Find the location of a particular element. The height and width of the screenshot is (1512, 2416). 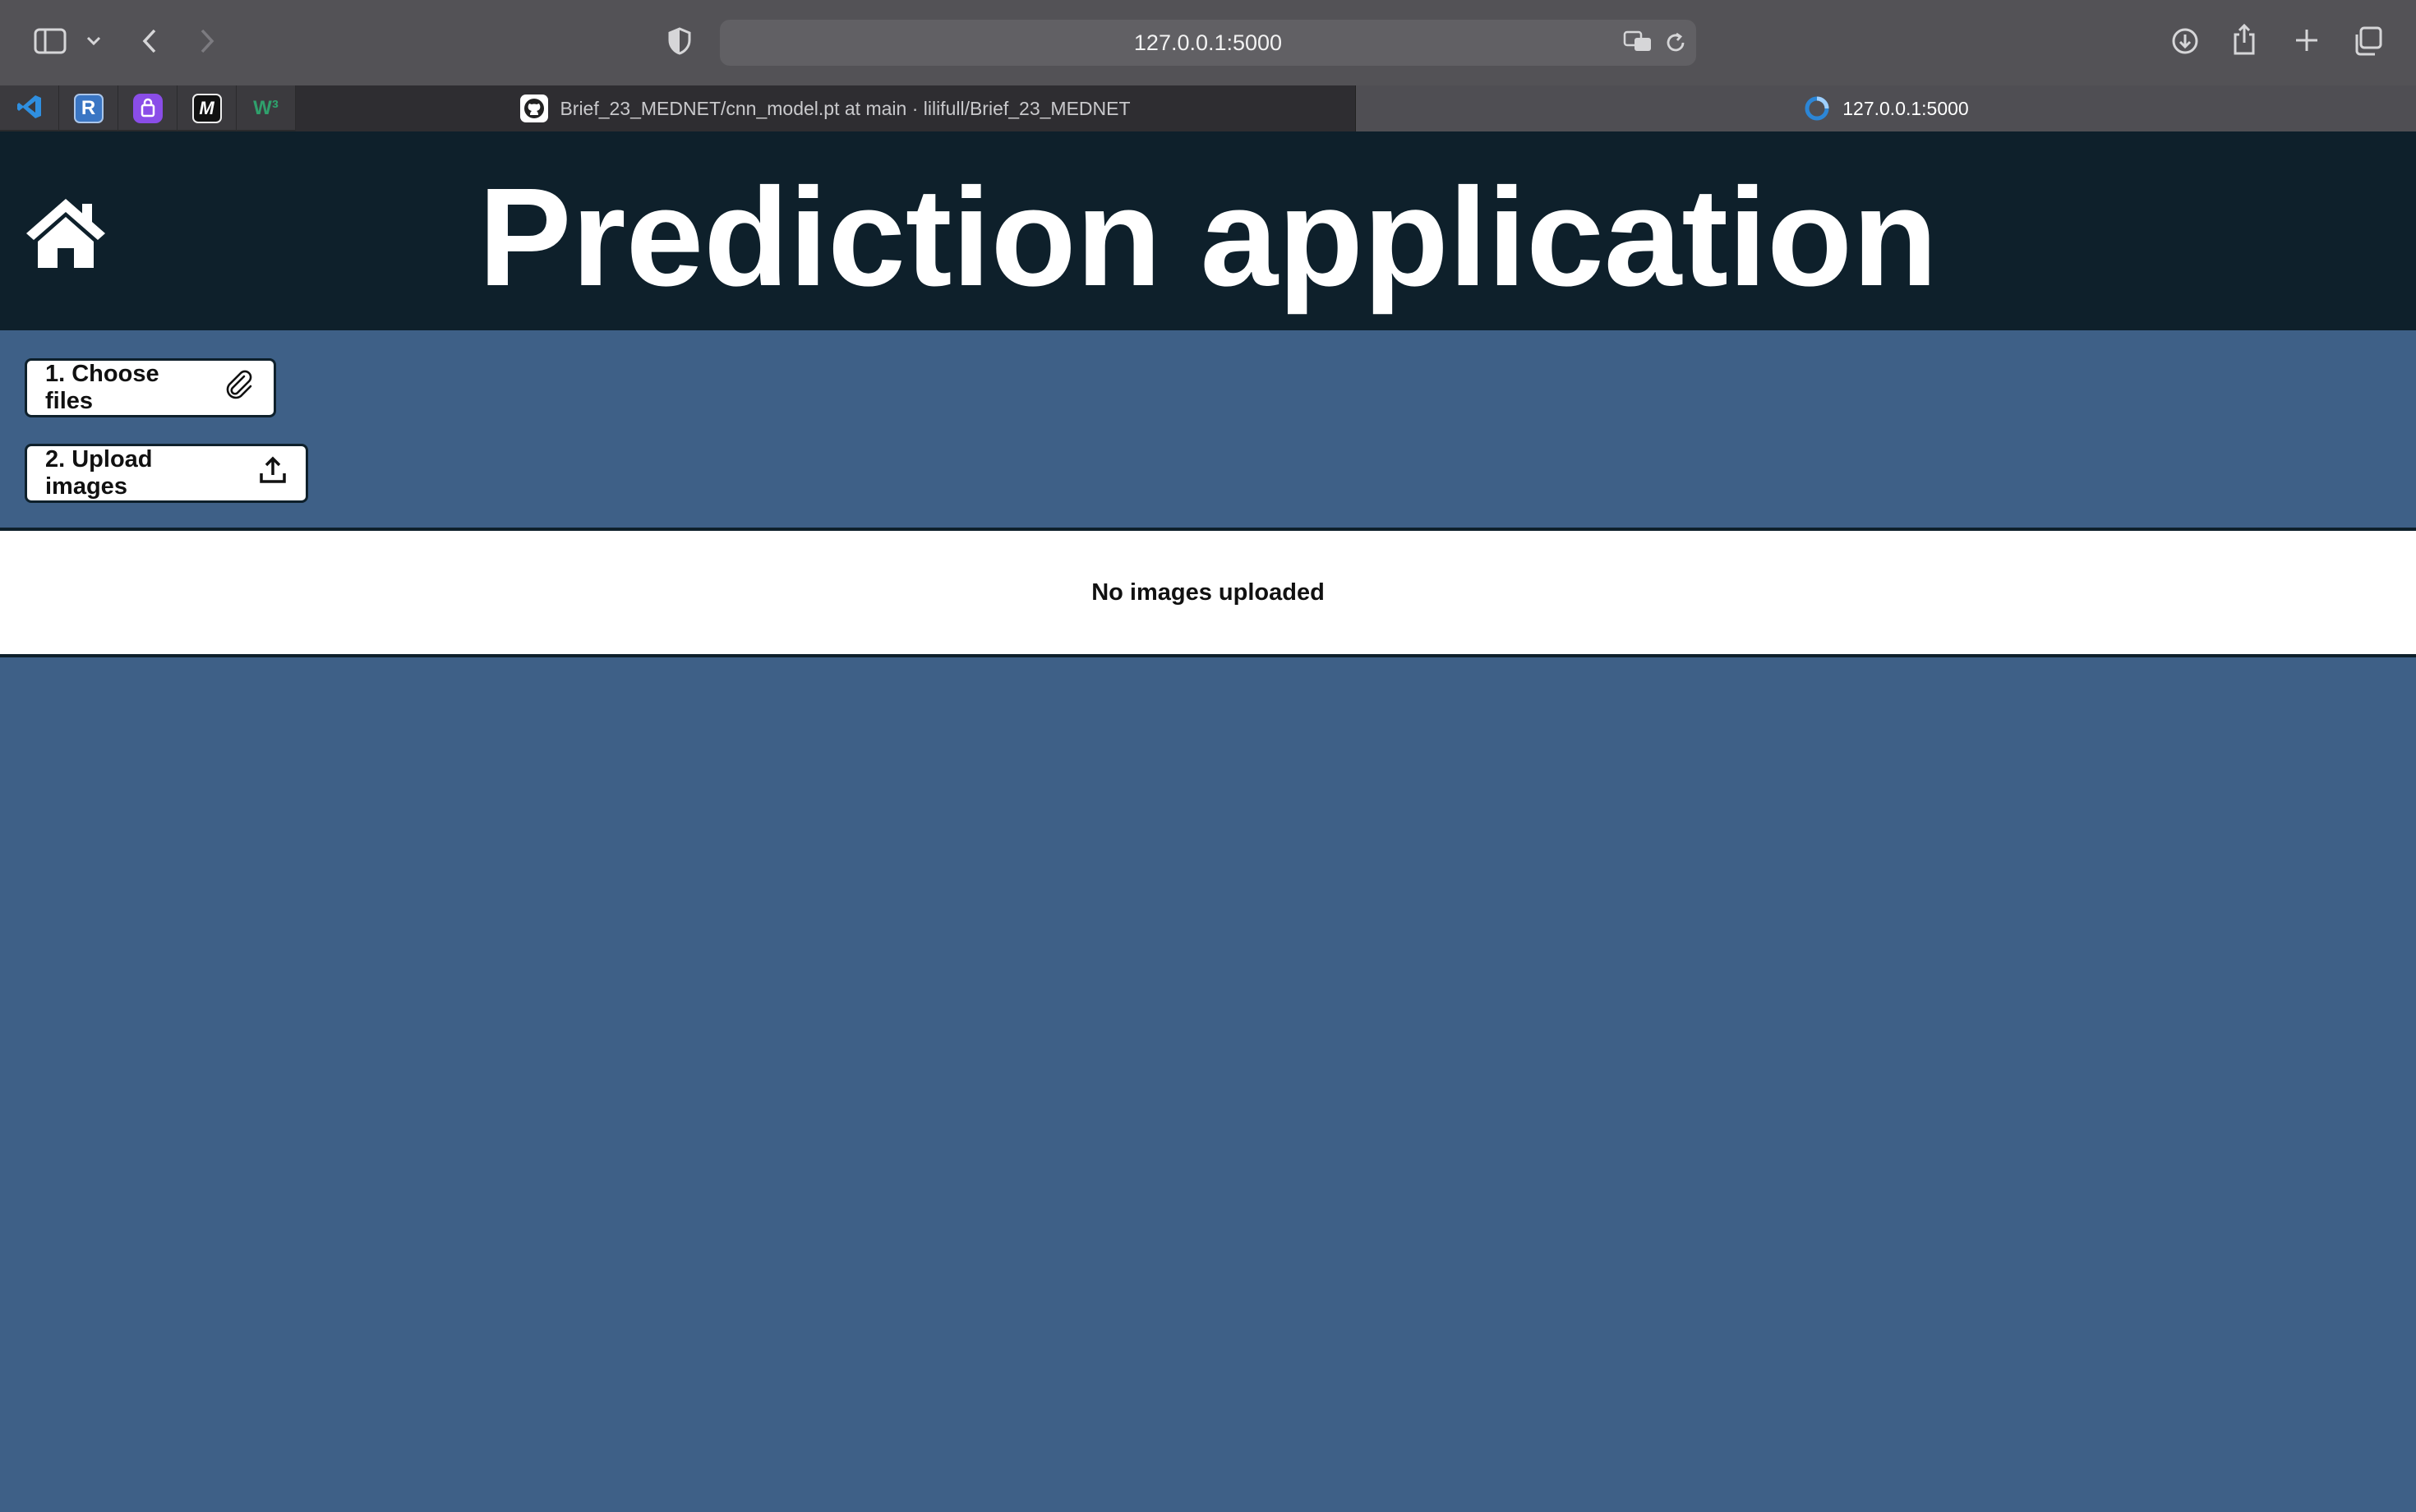

pinned-tab-m: M is located at coordinates (208, 108).